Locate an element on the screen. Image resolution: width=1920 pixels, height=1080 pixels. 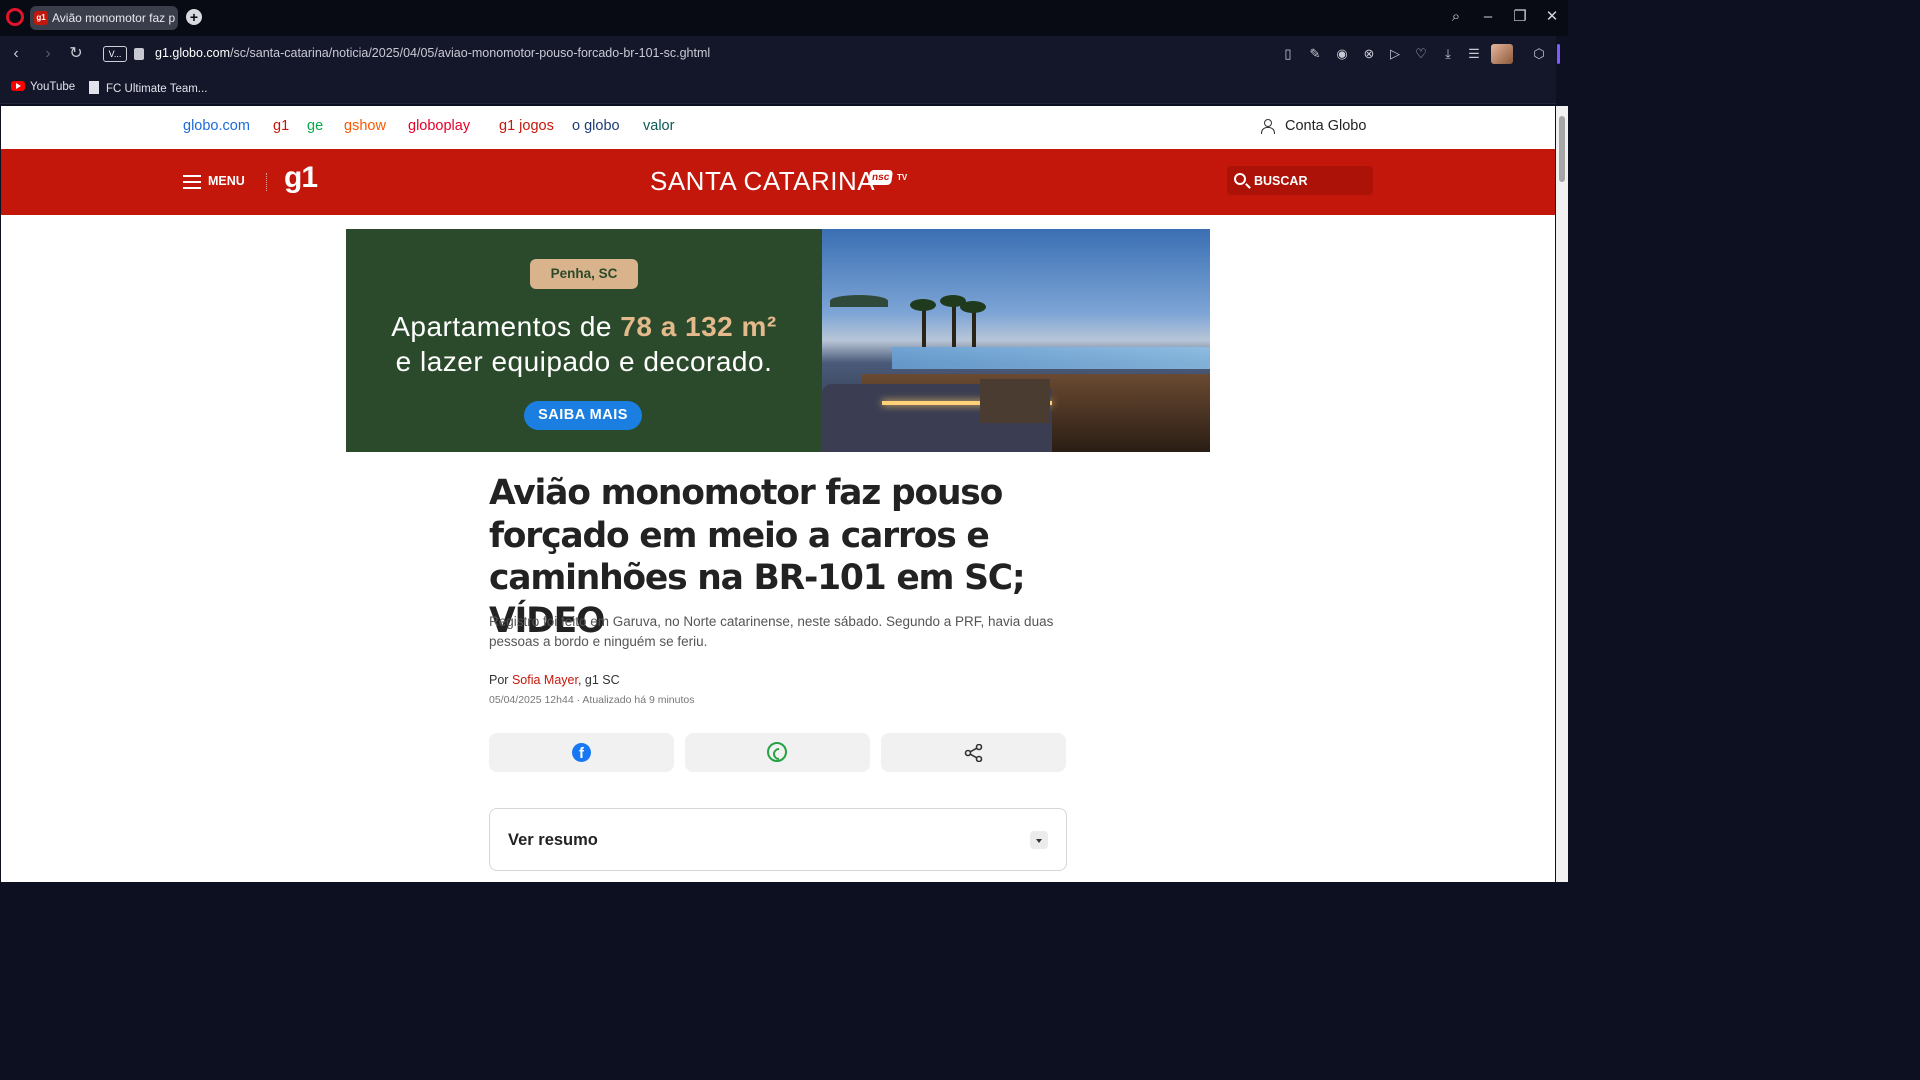
edit-icon: ✎ is located at coordinates (1315, 54).